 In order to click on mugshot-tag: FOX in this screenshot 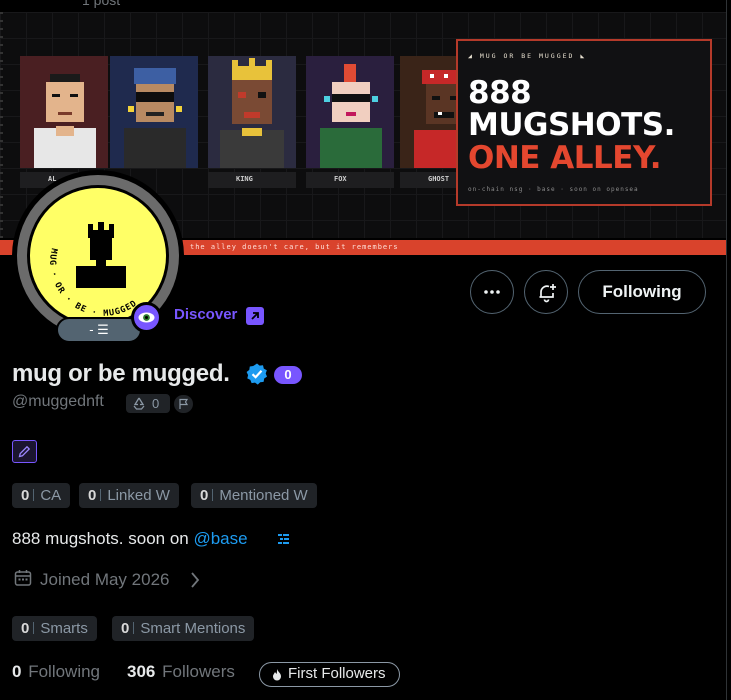, I will do `click(350, 180)`.